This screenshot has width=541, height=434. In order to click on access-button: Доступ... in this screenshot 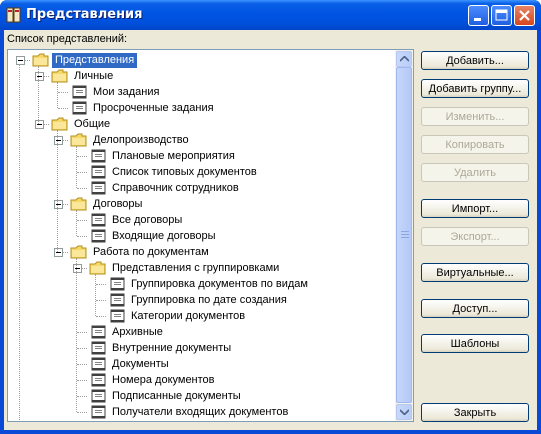, I will do `click(475, 308)`.